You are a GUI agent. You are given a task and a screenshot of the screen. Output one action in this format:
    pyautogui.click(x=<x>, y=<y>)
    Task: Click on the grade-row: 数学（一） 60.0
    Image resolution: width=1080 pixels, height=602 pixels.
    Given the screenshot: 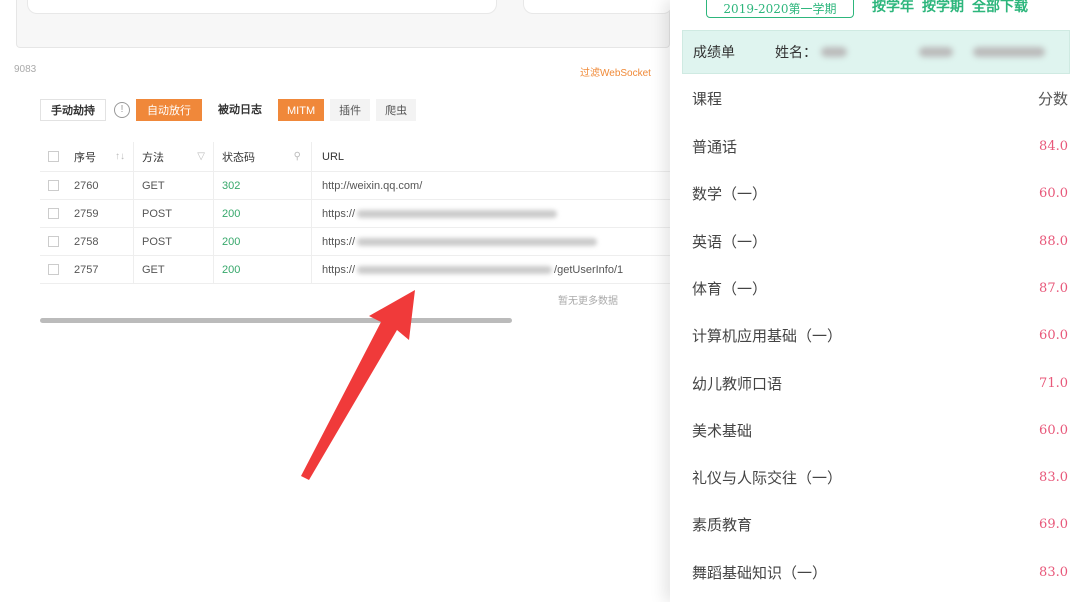 What is the action you would take?
    pyautogui.click(x=880, y=193)
    